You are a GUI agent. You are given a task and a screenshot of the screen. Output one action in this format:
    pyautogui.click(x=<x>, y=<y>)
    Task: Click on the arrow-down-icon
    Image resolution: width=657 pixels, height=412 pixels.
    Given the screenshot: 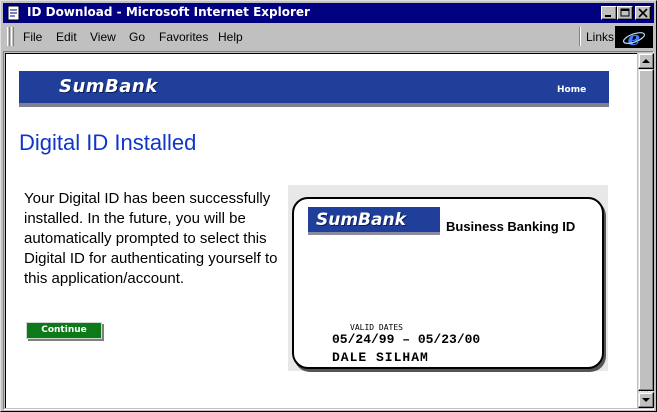 What is the action you would take?
    pyautogui.click(x=646, y=400)
    